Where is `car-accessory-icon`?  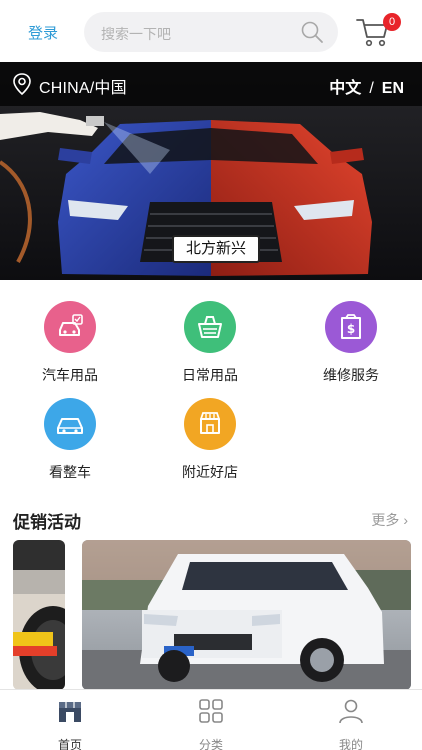 car-accessory-icon is located at coordinates (70, 327).